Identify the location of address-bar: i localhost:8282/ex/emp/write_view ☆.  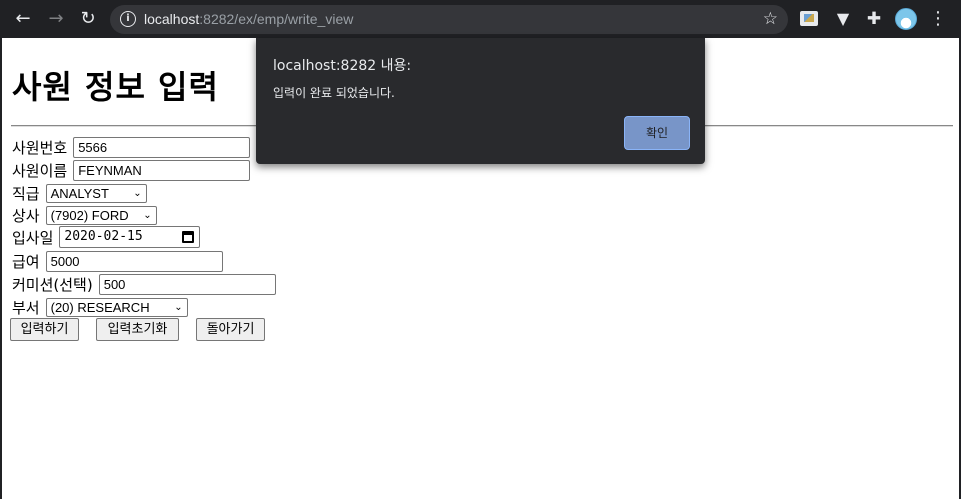
(449, 19).